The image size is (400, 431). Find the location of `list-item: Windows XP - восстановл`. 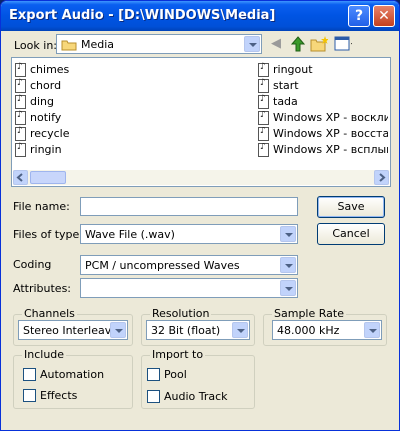

list-item: Windows XP - восстановл is located at coordinates (323, 134).